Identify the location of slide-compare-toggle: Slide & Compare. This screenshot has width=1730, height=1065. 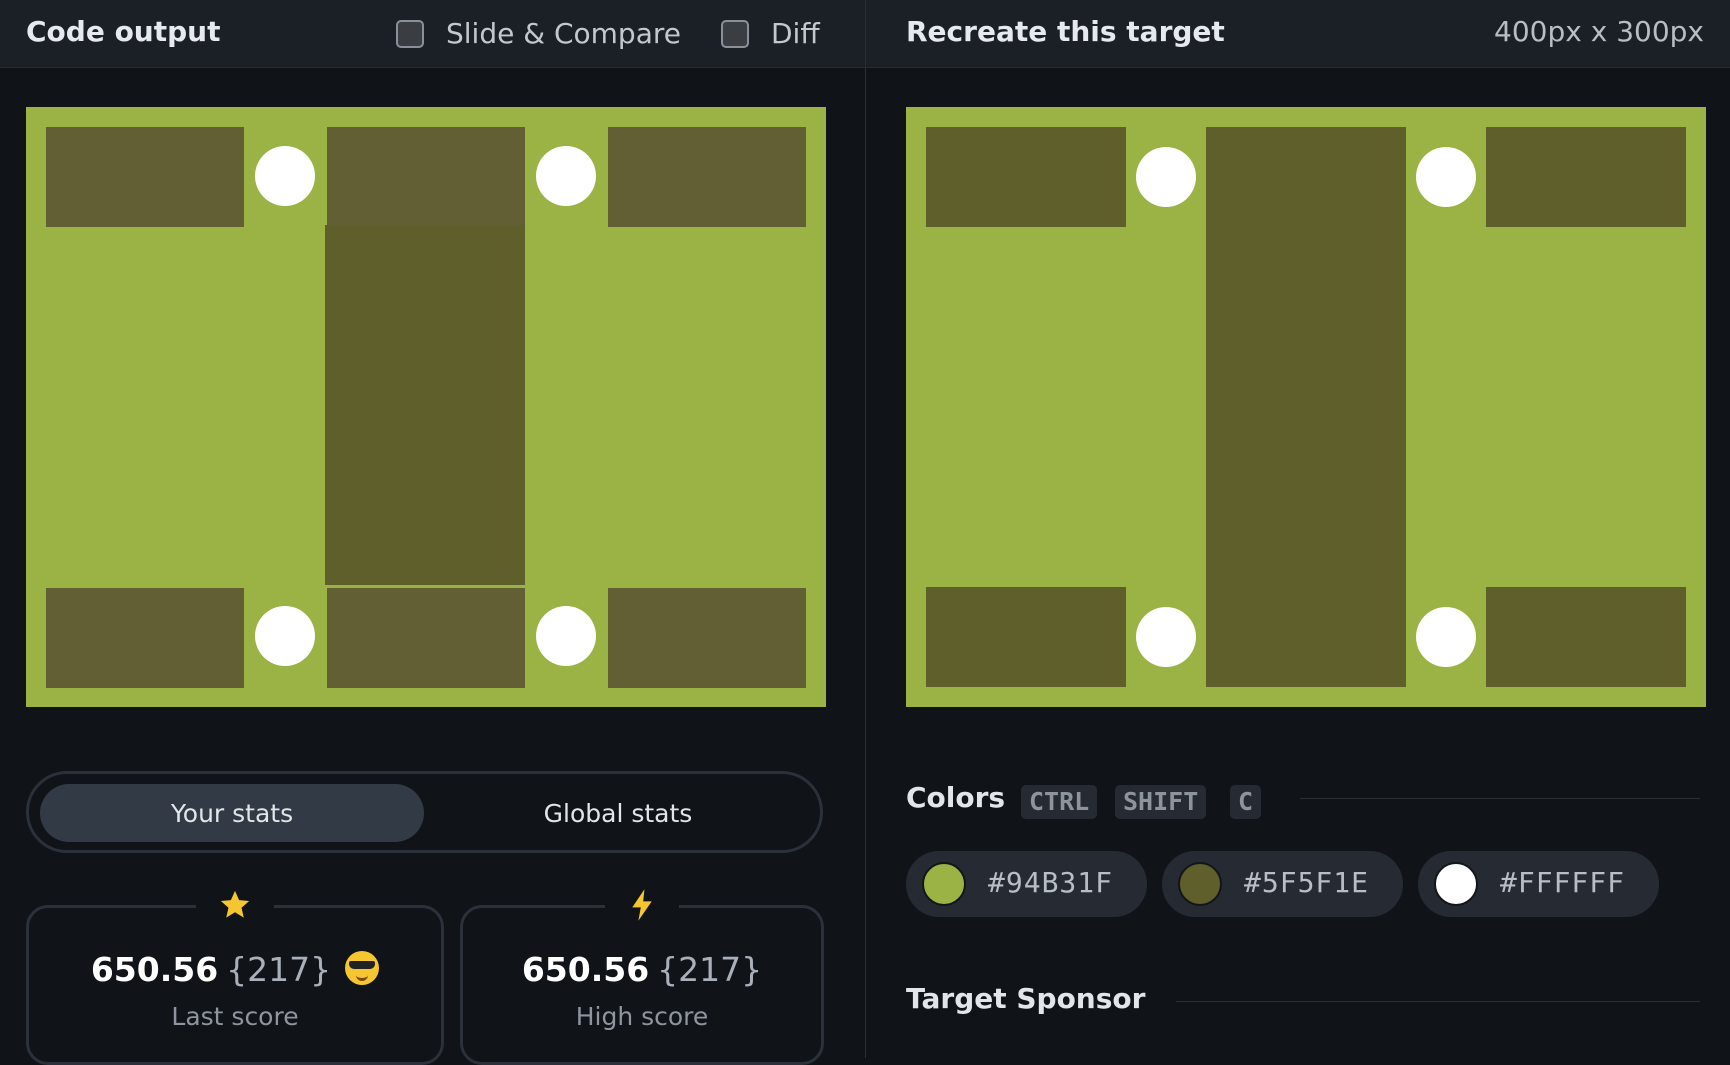
(538, 33).